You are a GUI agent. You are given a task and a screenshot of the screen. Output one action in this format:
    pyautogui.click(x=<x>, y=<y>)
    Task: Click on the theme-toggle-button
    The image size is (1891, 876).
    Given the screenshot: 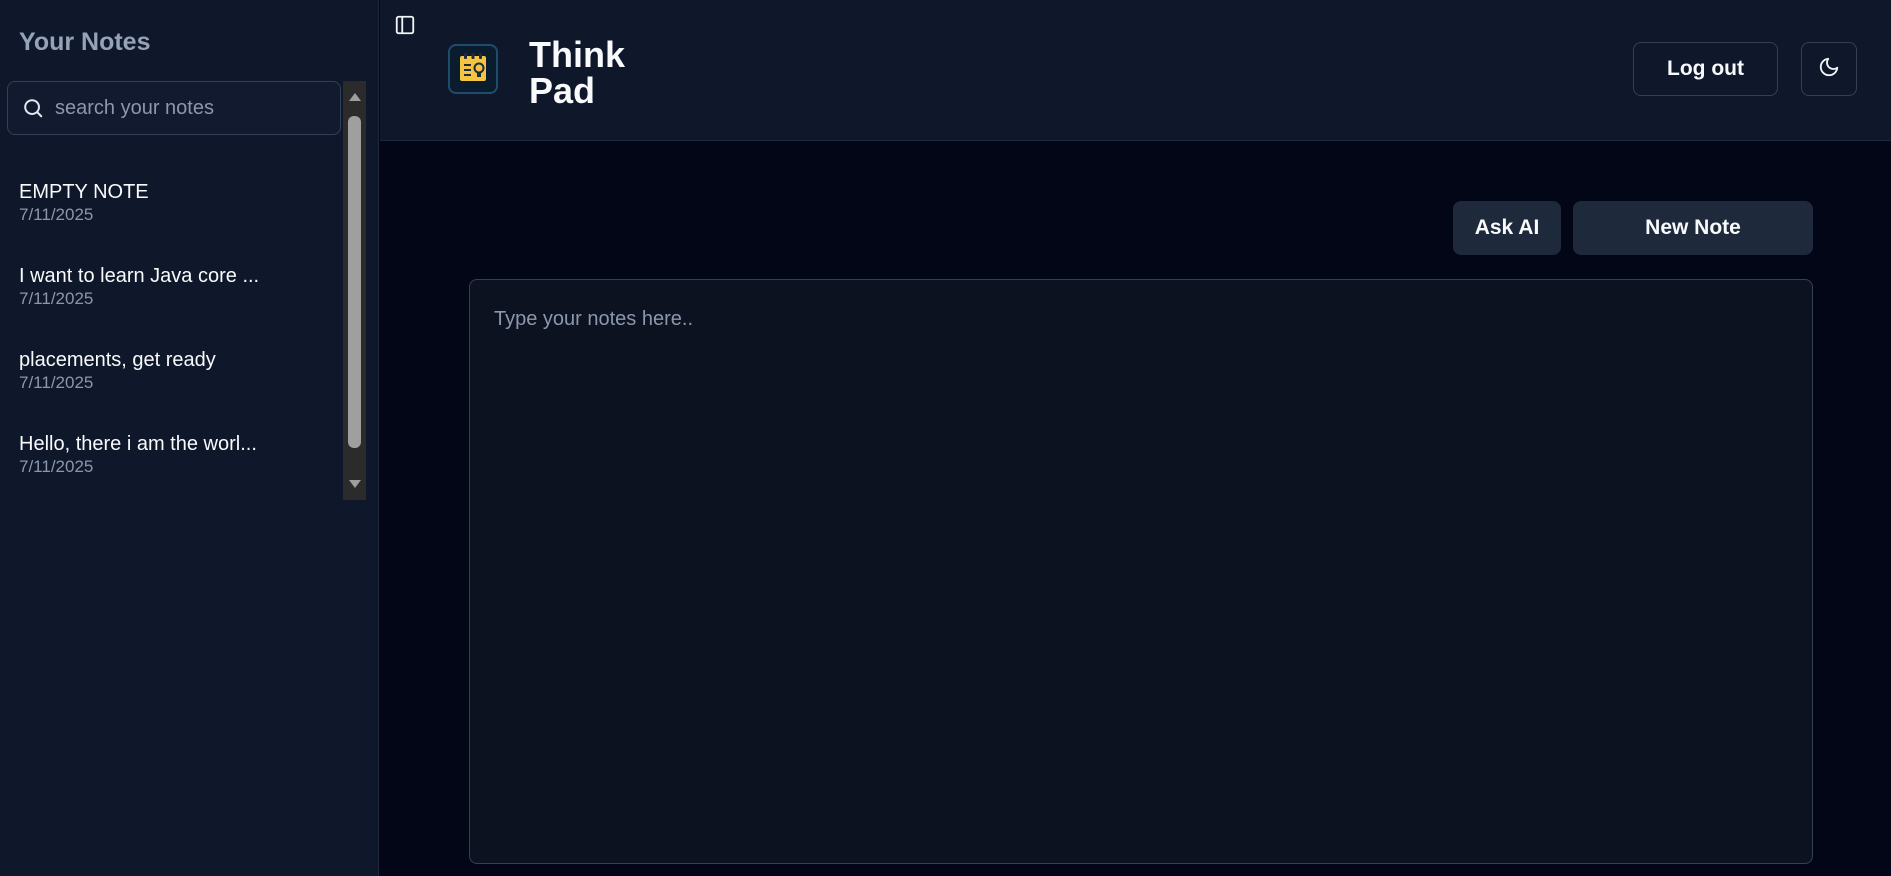 What is the action you would take?
    pyautogui.click(x=1829, y=69)
    